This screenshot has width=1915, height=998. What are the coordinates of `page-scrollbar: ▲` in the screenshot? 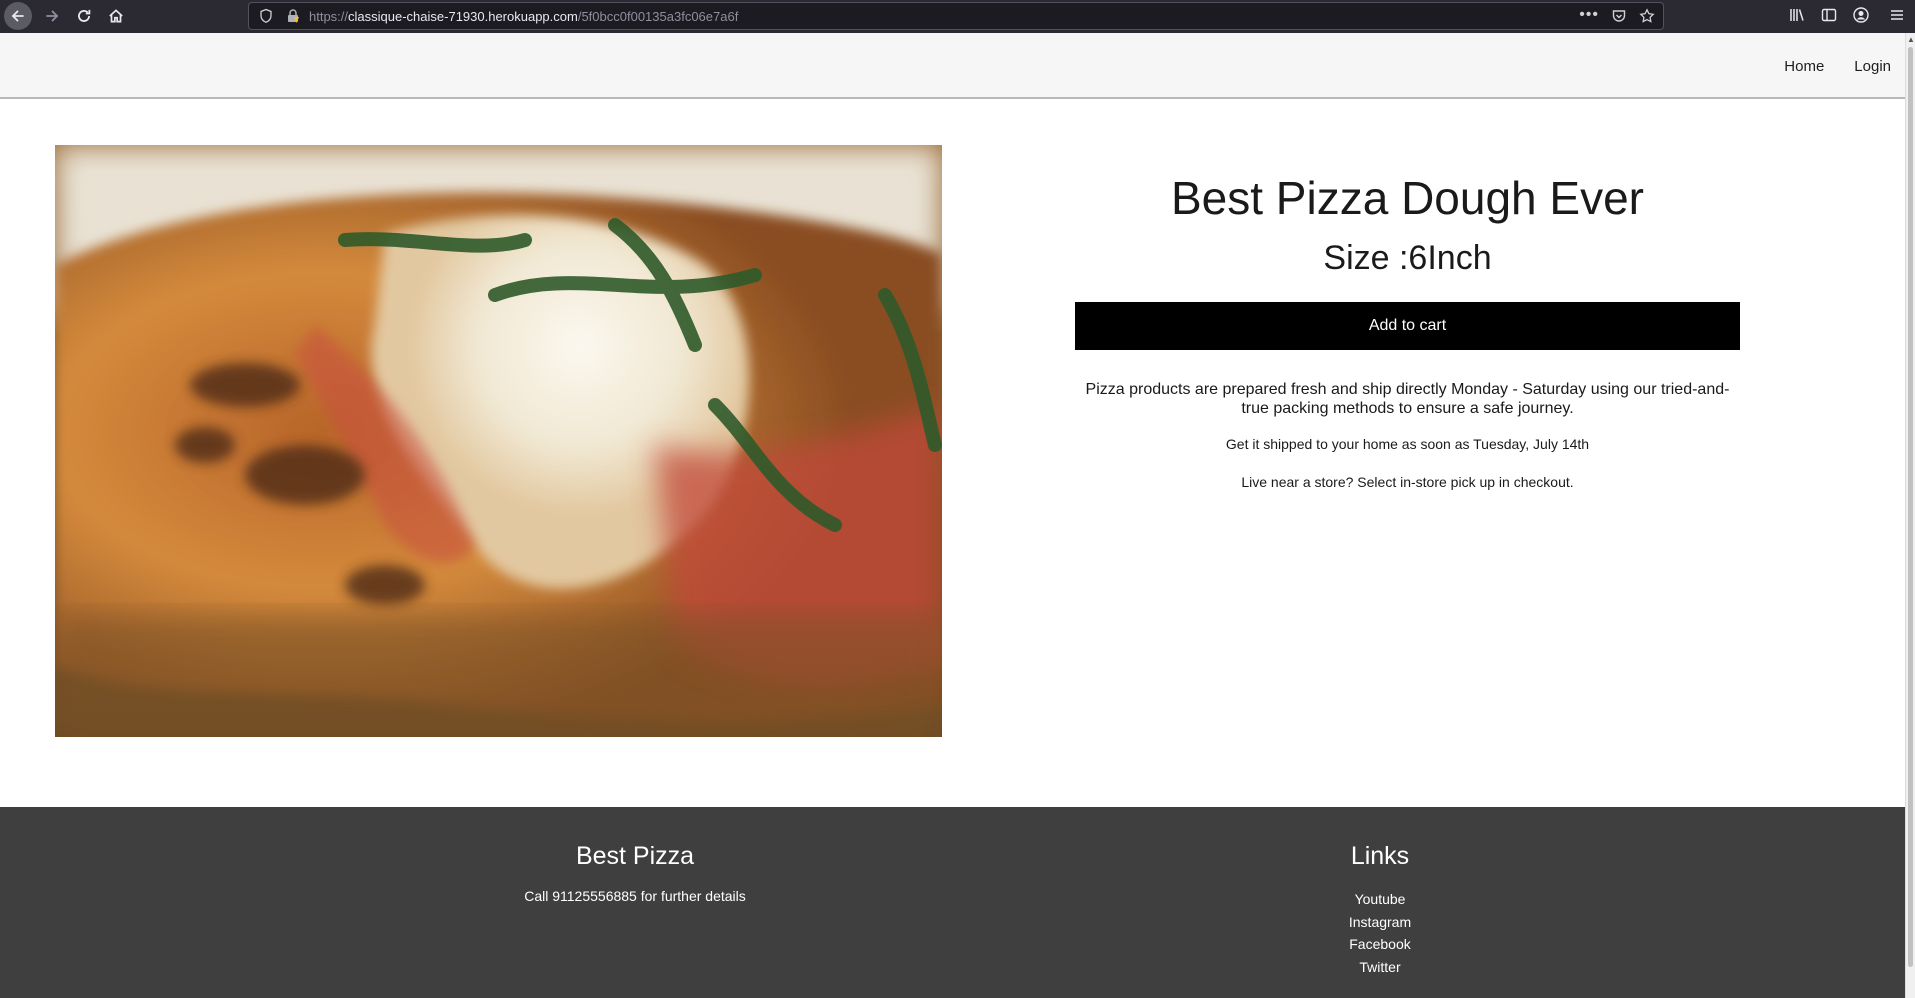 It's located at (1910, 515).